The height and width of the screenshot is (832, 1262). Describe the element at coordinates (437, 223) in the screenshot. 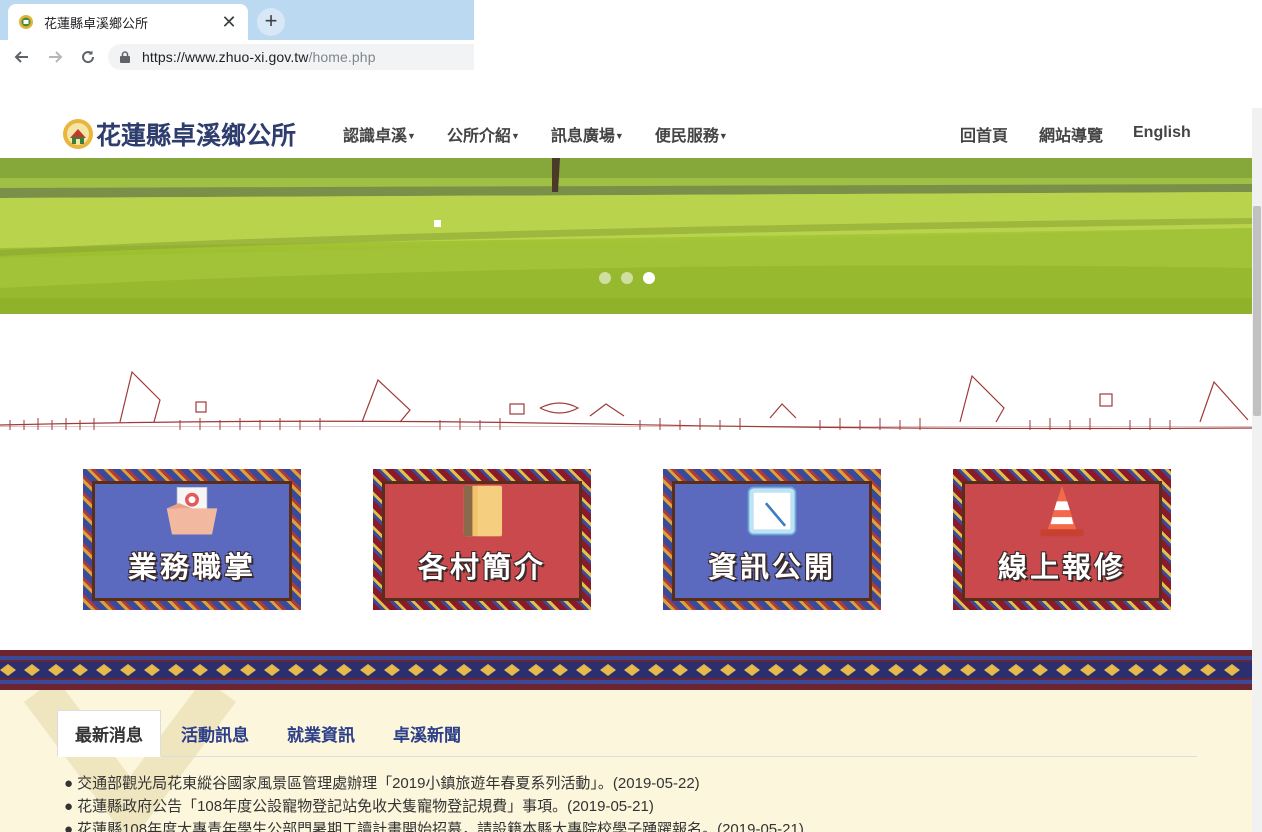

I see `carousel-marker` at that location.